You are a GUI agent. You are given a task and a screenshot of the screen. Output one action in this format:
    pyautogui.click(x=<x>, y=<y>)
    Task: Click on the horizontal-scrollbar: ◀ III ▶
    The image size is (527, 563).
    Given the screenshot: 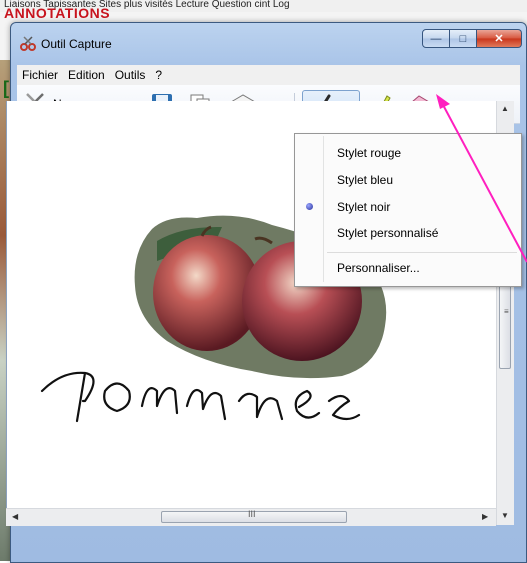 What is the action you would take?
    pyautogui.click(x=251, y=517)
    